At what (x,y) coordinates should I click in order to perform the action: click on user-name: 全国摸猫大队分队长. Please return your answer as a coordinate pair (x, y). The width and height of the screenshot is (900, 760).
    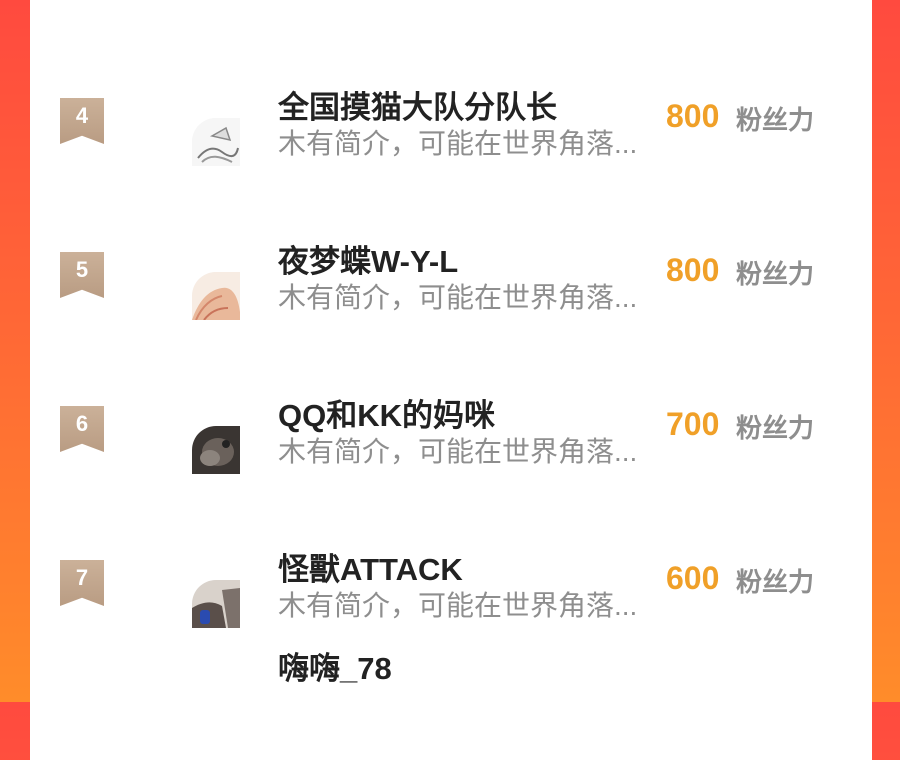
    Looking at the image, I should click on (417, 104).